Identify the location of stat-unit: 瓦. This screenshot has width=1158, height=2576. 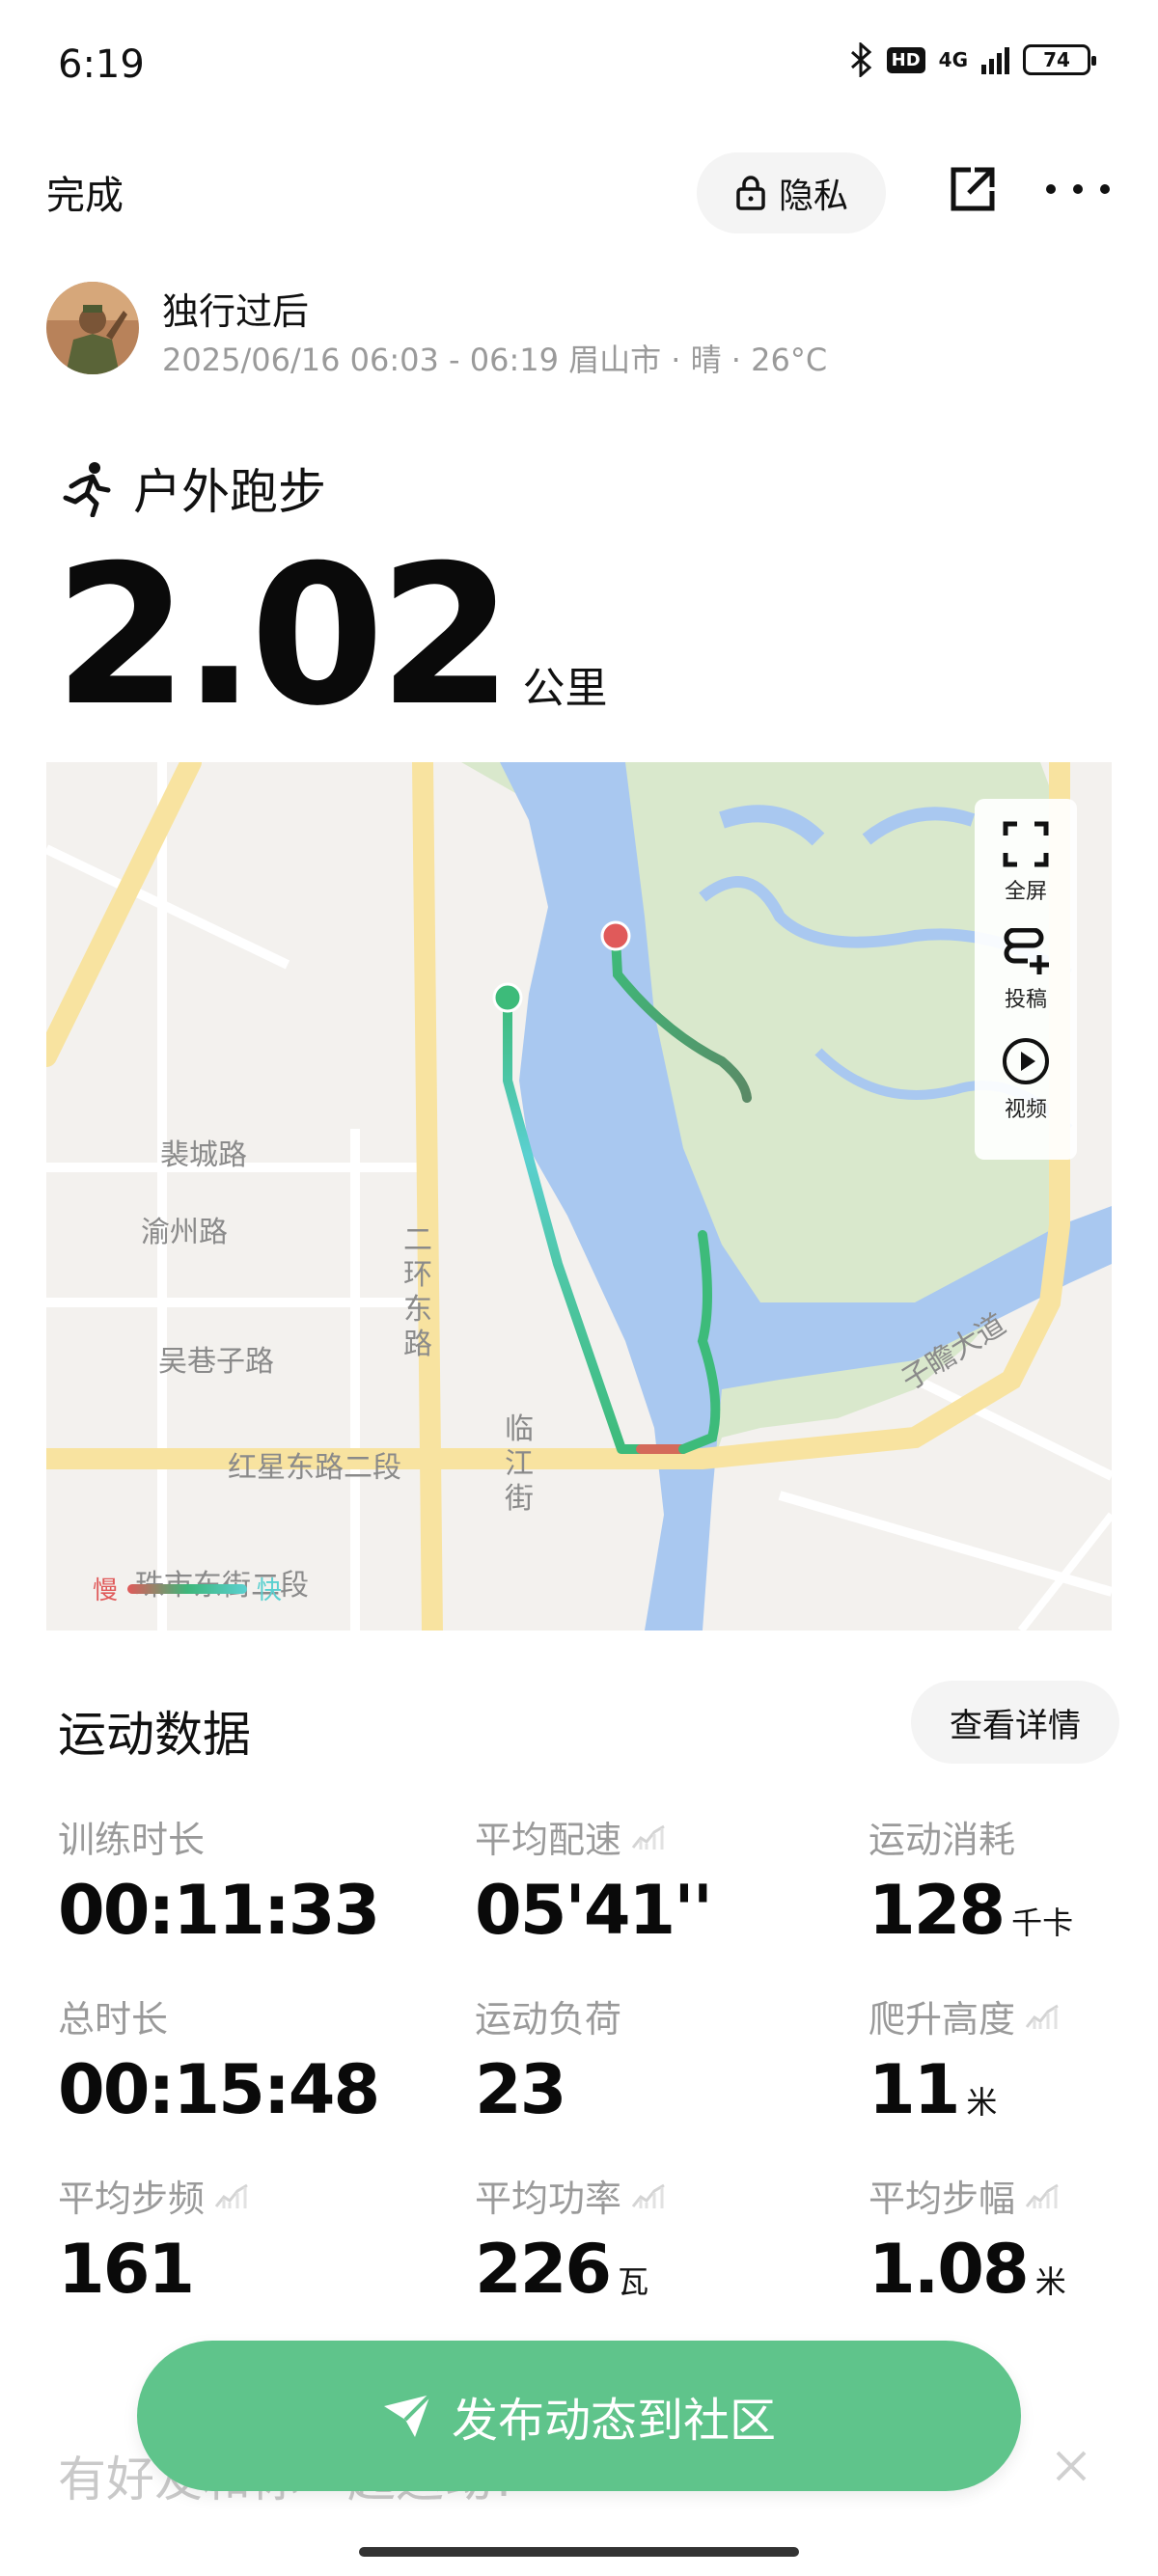
(633, 2281).